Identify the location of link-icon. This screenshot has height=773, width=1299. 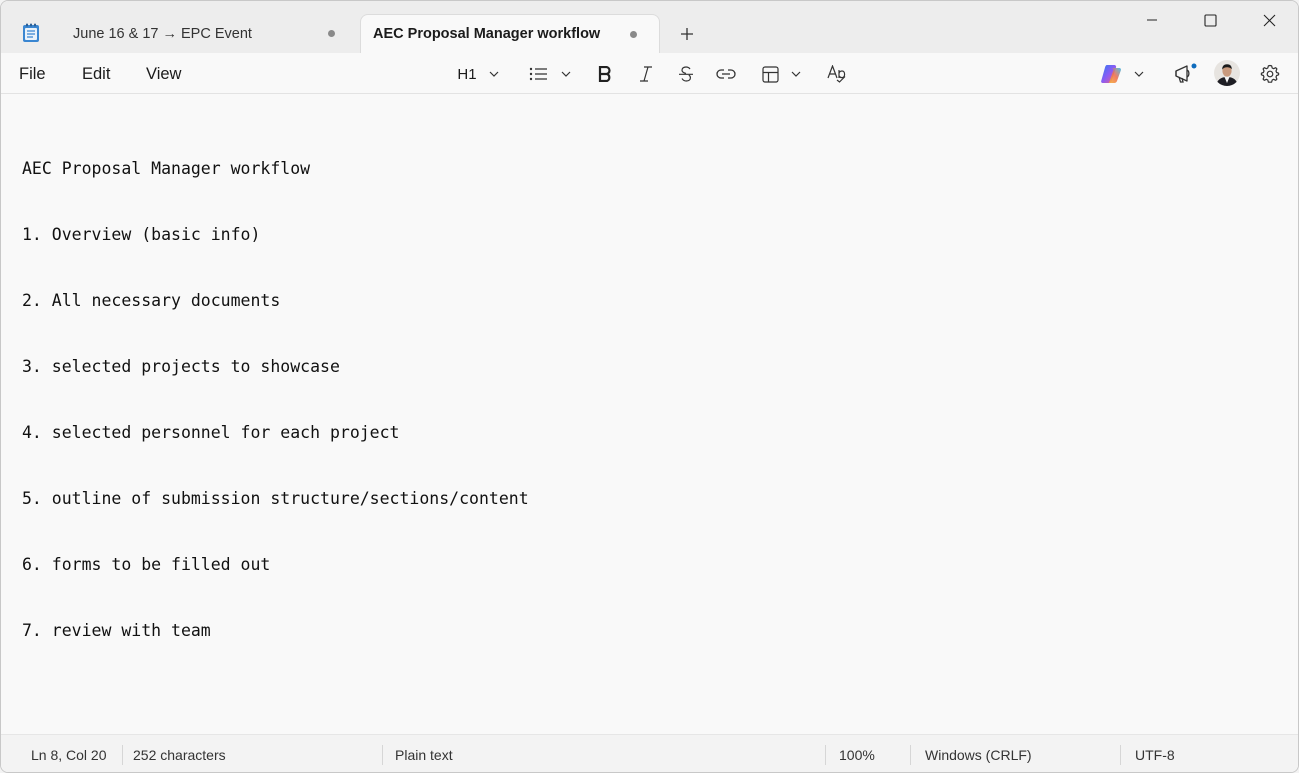
(726, 74).